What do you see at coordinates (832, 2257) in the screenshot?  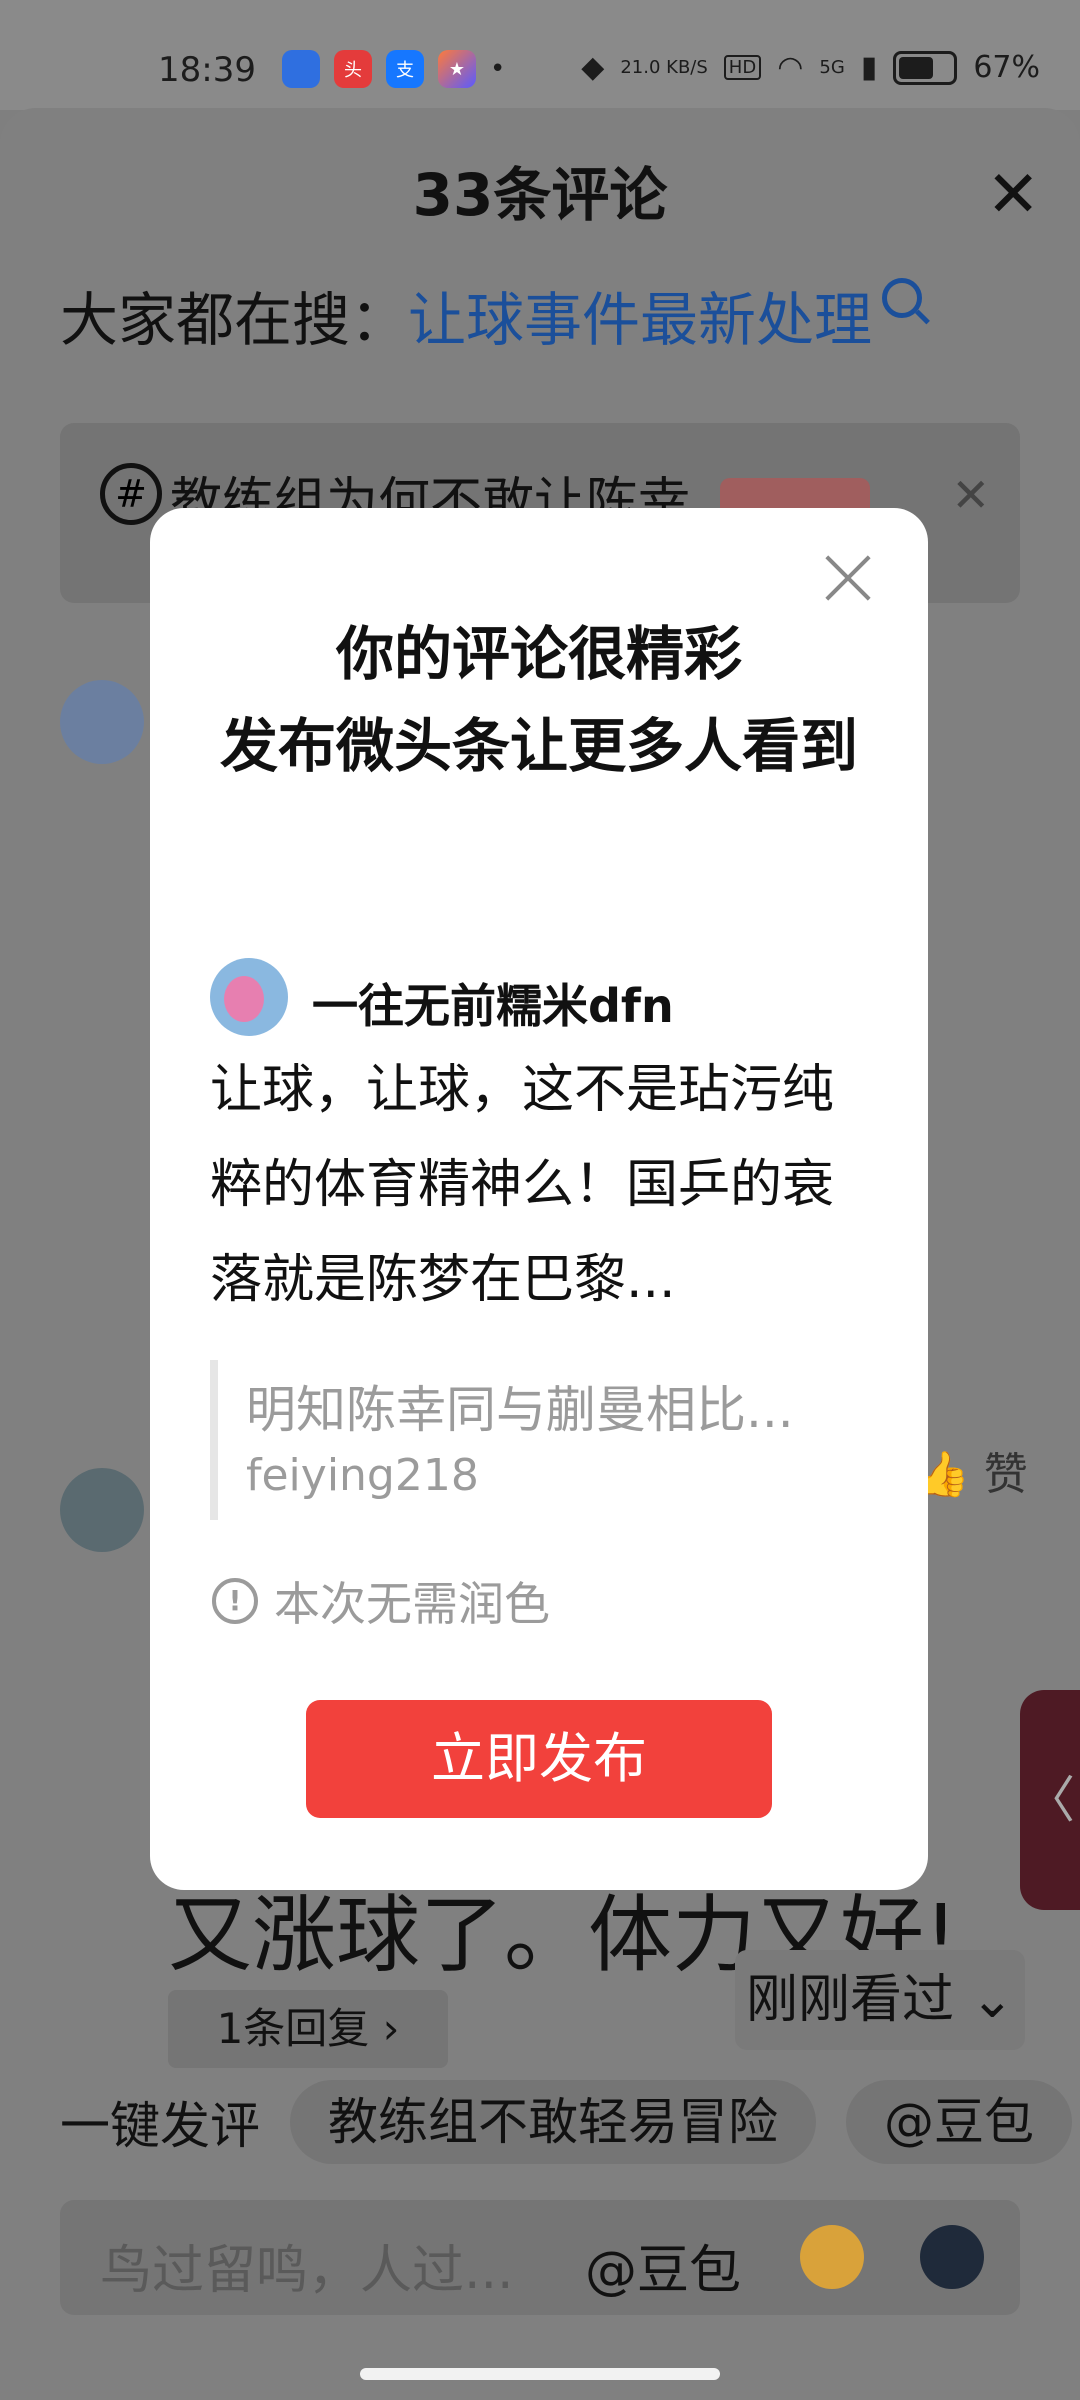 I see `crying-emoji-icon` at bounding box center [832, 2257].